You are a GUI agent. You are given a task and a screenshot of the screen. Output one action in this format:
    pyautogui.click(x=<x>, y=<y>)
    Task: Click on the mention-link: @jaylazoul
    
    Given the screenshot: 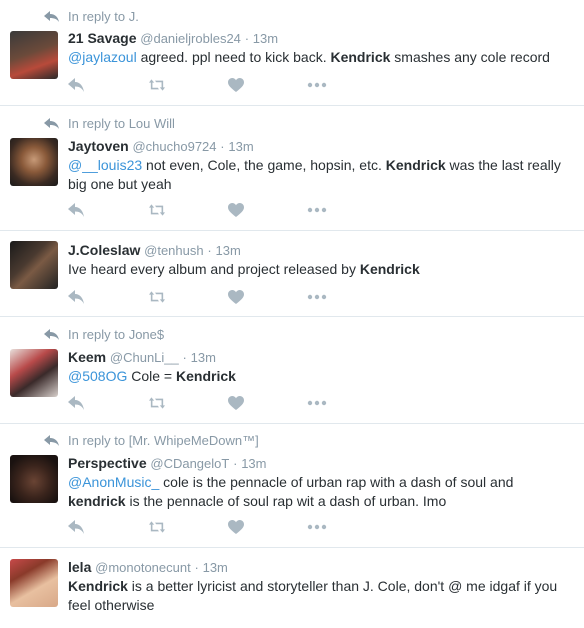 What is the action you would take?
    pyautogui.click(x=102, y=57)
    